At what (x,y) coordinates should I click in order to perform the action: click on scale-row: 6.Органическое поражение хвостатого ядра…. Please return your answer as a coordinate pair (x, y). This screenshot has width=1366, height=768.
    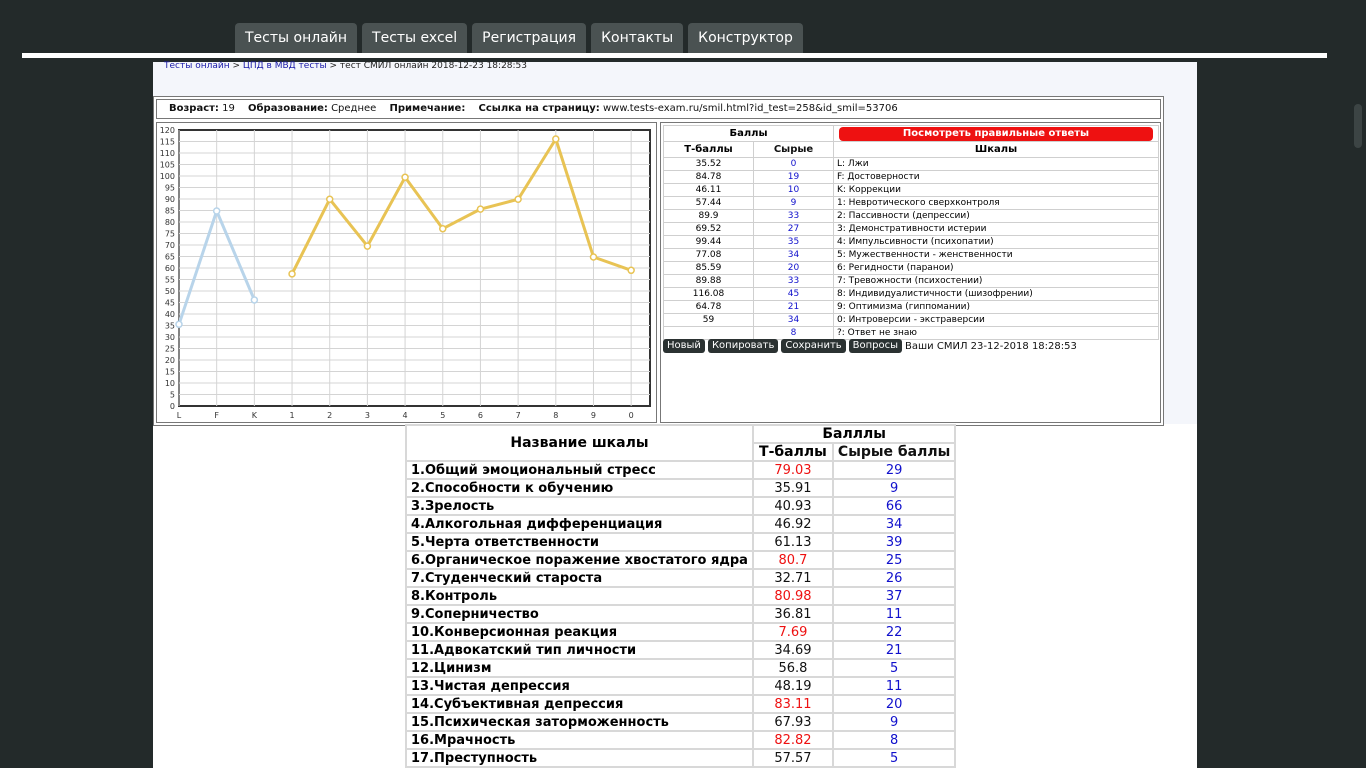
    Looking at the image, I should click on (681, 560).